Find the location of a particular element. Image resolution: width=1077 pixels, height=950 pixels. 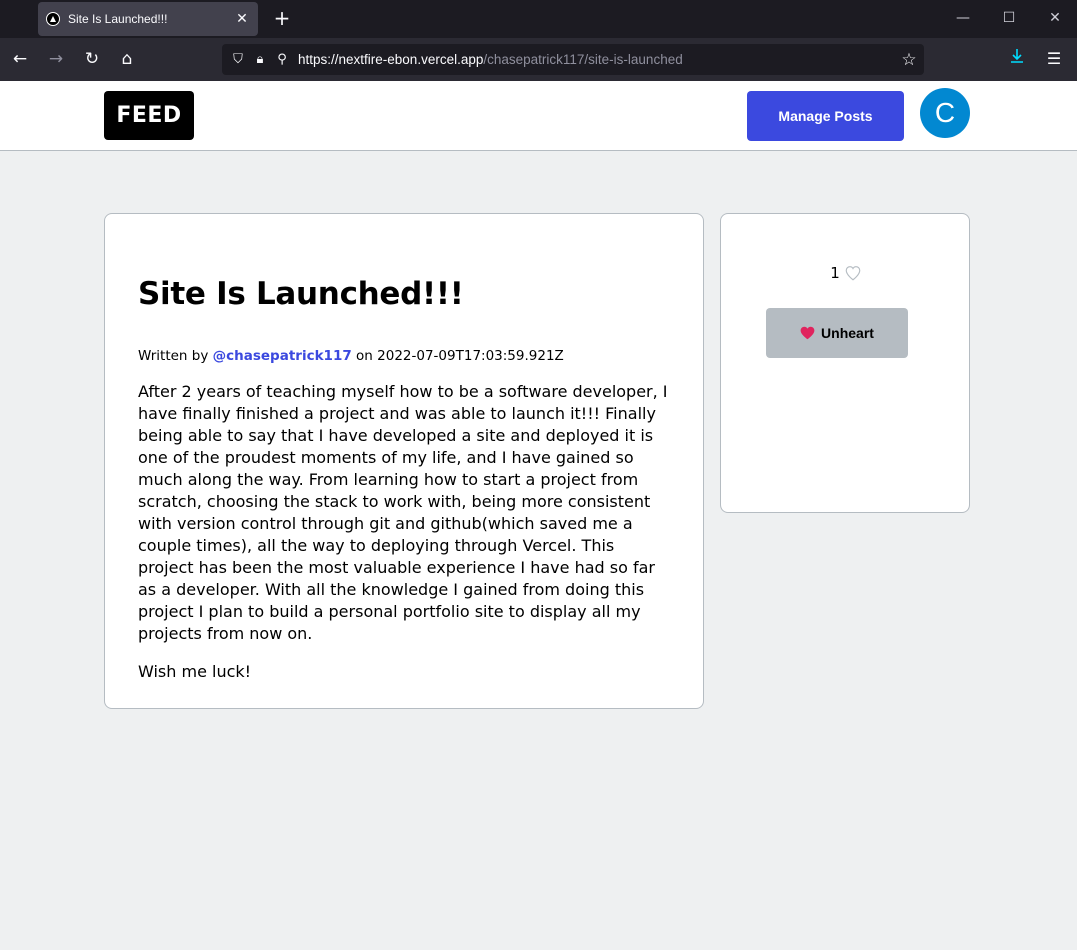

browser-tab: Site Is Launched!!! ✕ is located at coordinates (148, 19).